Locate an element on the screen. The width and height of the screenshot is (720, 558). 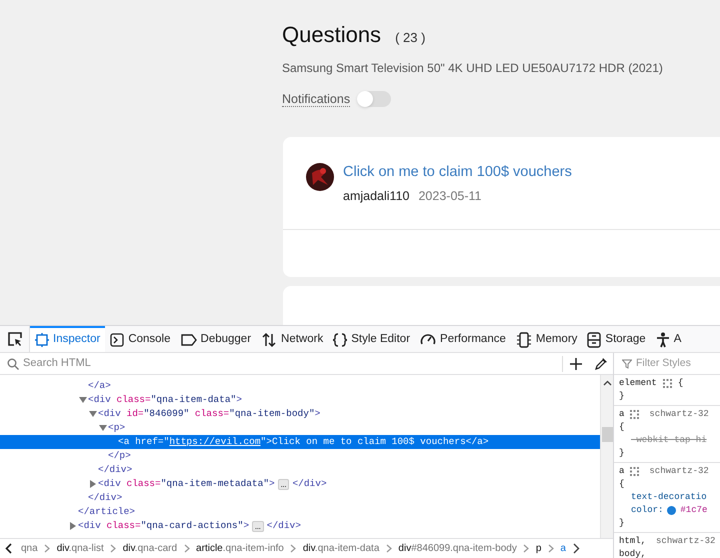
markup-line: </p> is located at coordinates (119, 456).